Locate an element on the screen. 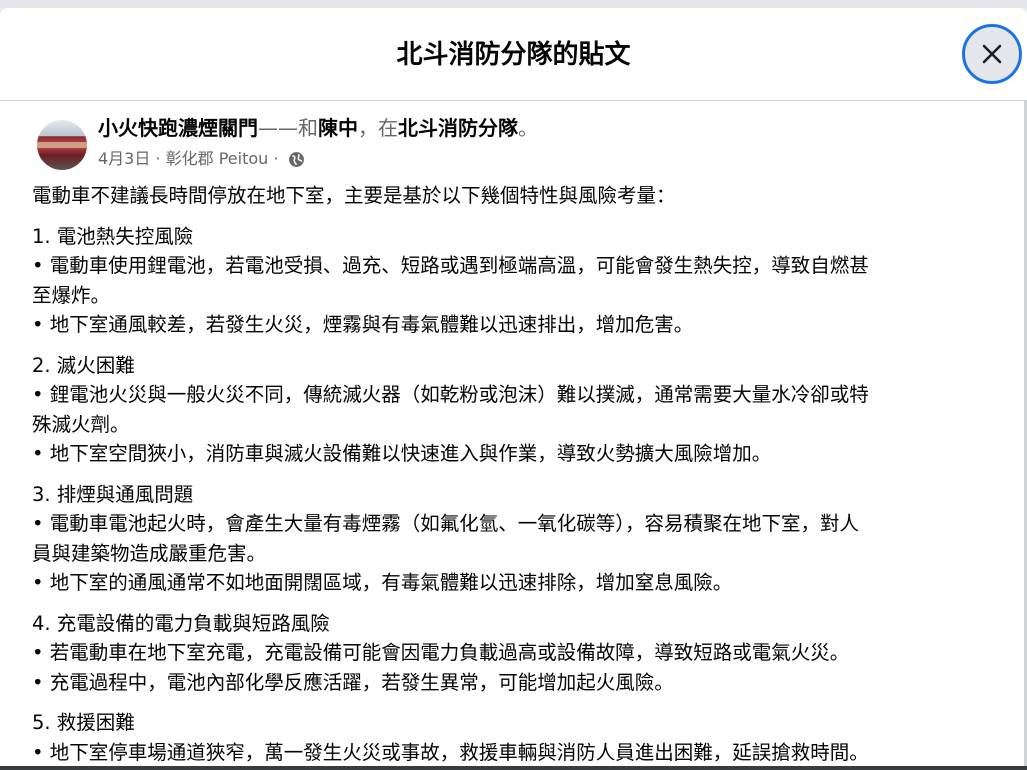  post-intro: 電動車不建議長時間停放在地下室，主要是基於以下幾個特性與風險考量： is located at coordinates (354, 195).